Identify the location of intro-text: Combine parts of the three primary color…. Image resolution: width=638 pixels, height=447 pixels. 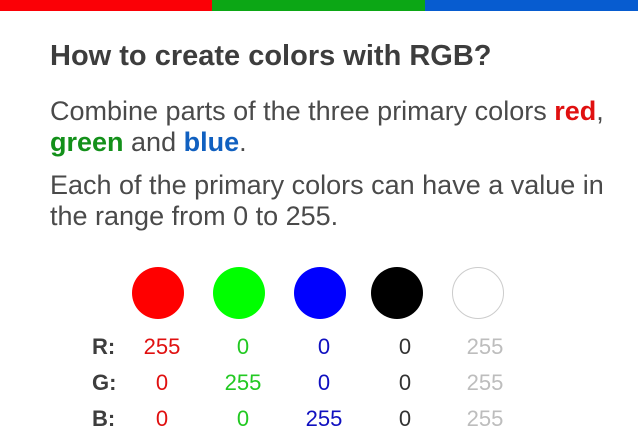
(302, 111).